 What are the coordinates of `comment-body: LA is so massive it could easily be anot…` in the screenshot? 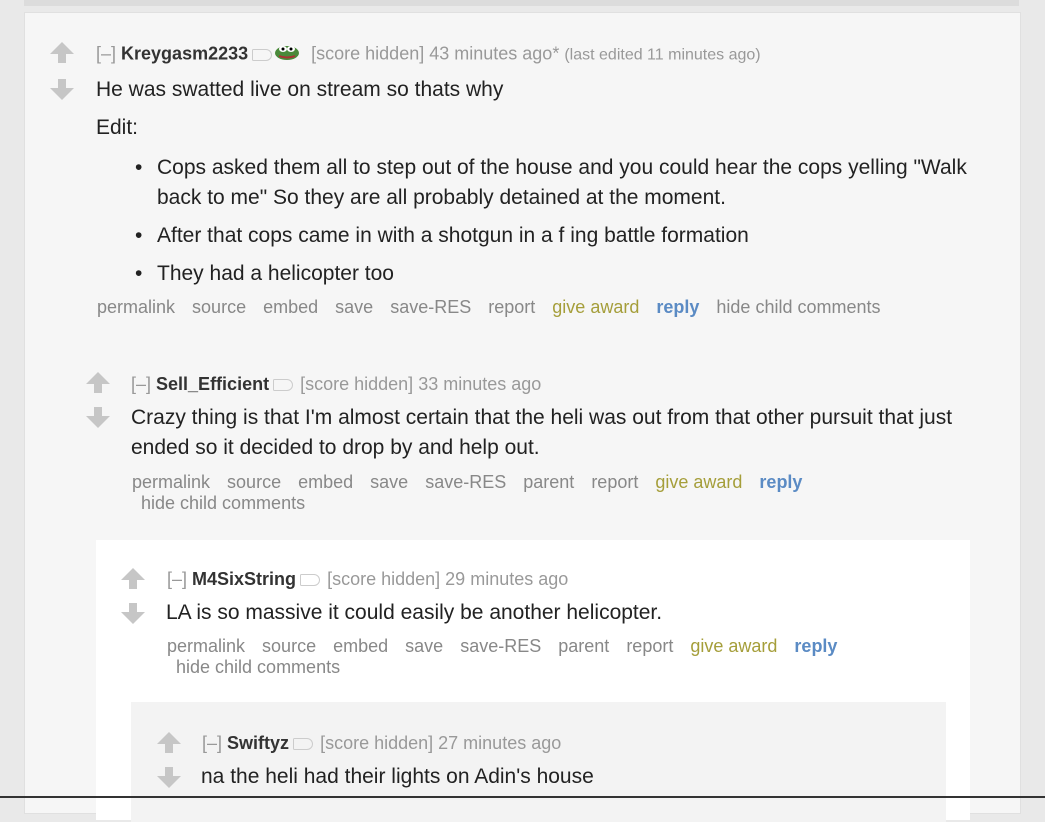 It's located at (414, 613).